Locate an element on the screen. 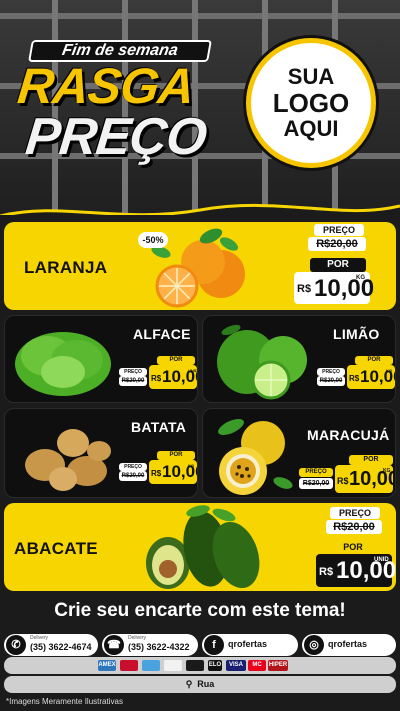 The image size is (400, 711). payment-methods-bar: AMEX ELO VISA MC HIPER is located at coordinates (200, 665).